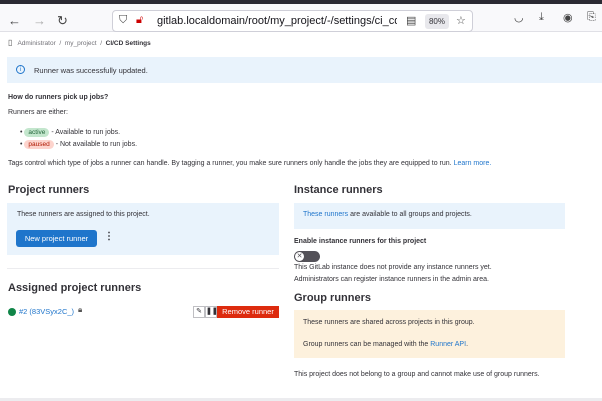 This screenshot has width=602, height=401. I want to click on paused-desc: - Not available to run jobs., so click(96, 144).